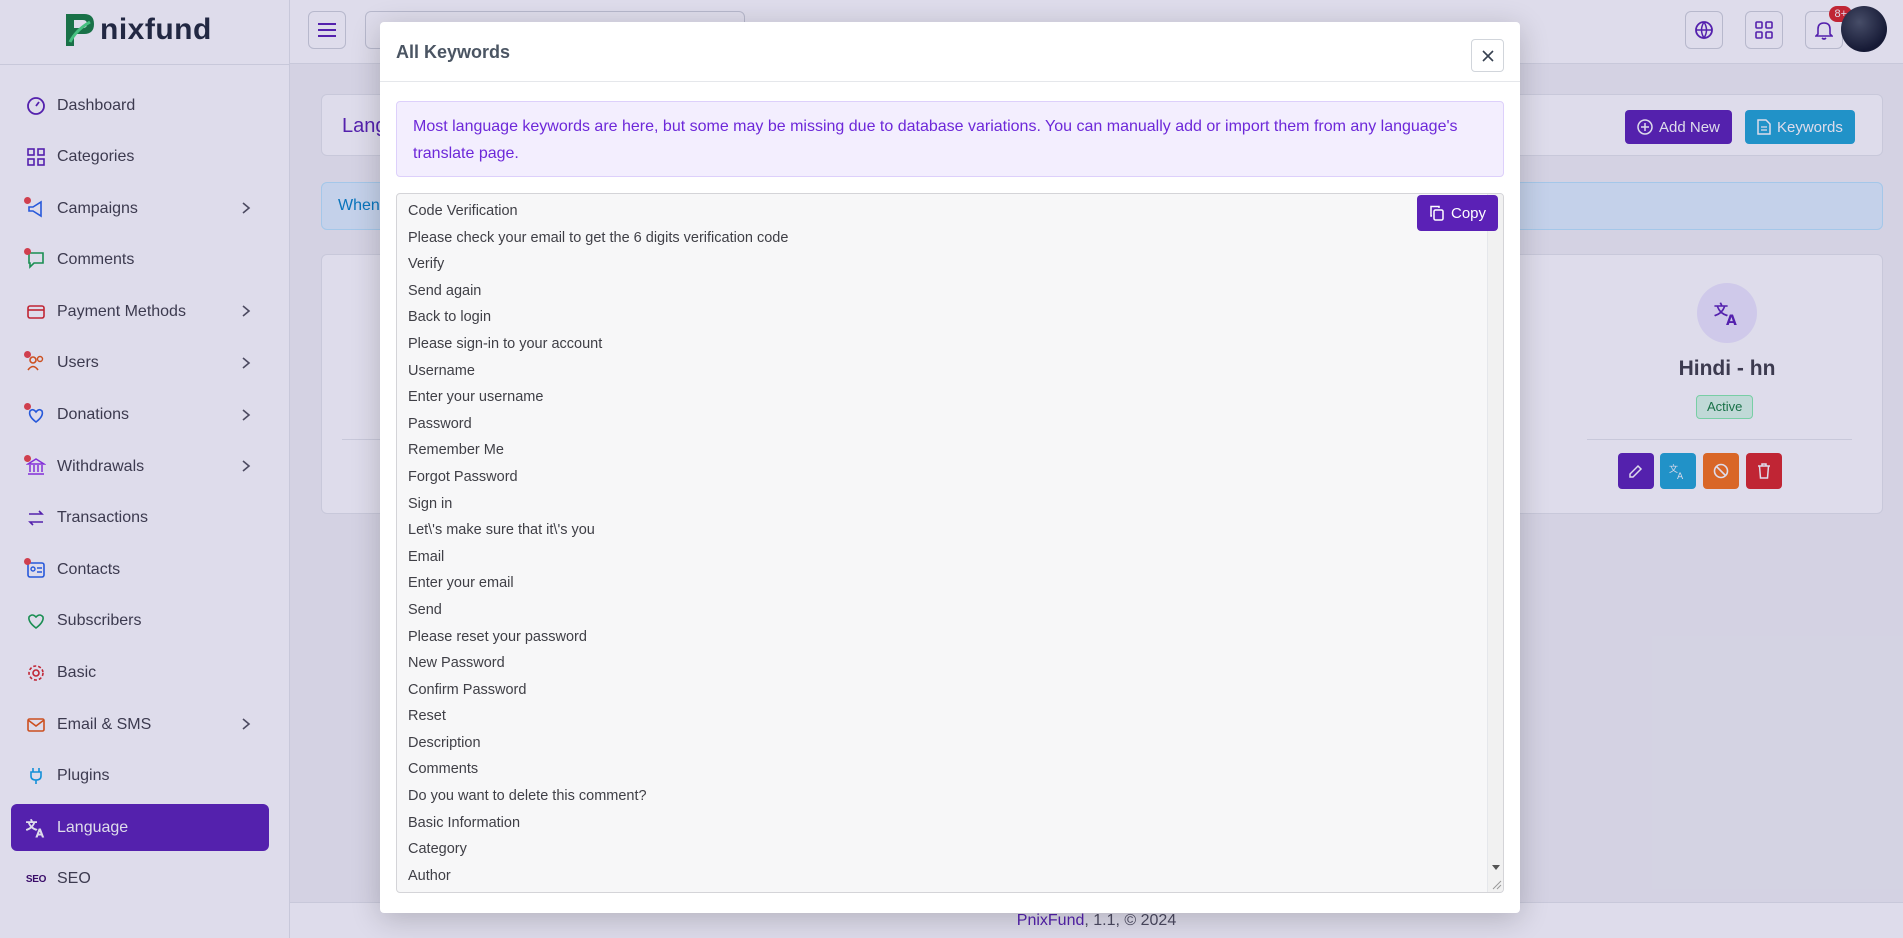 The width and height of the screenshot is (1903, 938). What do you see at coordinates (1496, 867) in the screenshot?
I see `scroll-down-arrow-icon` at bounding box center [1496, 867].